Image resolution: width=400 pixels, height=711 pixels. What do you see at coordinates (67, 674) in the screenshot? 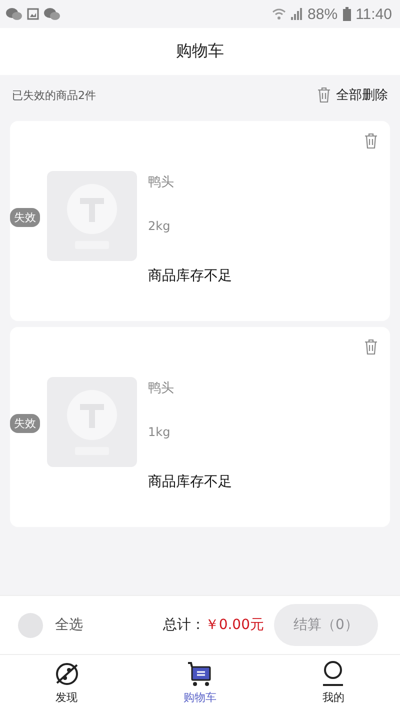
I see `planet-icon` at bounding box center [67, 674].